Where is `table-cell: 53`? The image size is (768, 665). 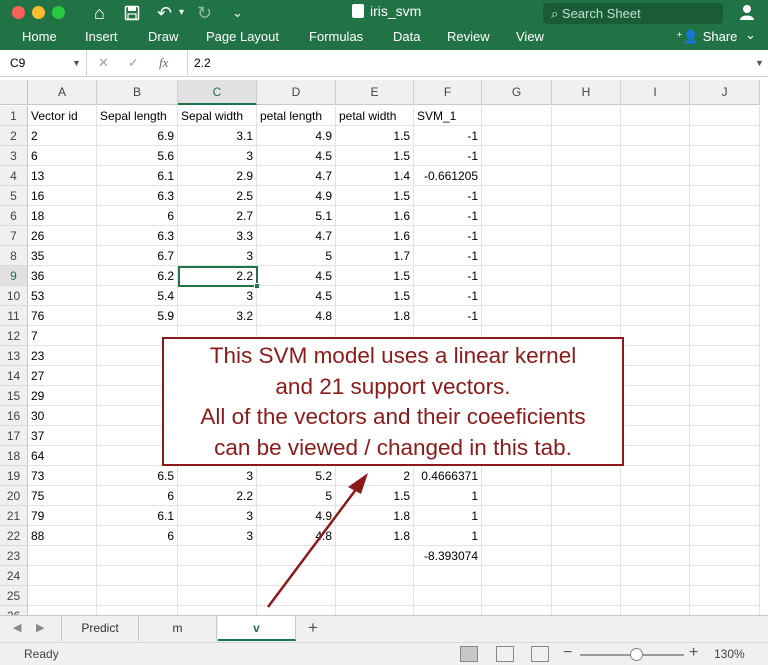
table-cell: 53 is located at coordinates (62, 296).